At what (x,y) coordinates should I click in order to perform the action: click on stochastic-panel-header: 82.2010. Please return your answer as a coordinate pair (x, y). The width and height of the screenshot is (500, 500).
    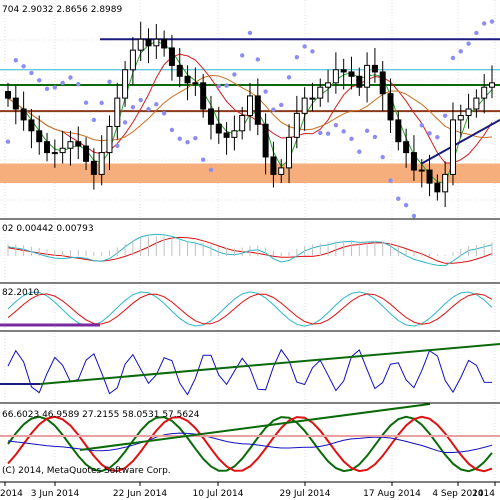
    Looking at the image, I should click on (20, 293).